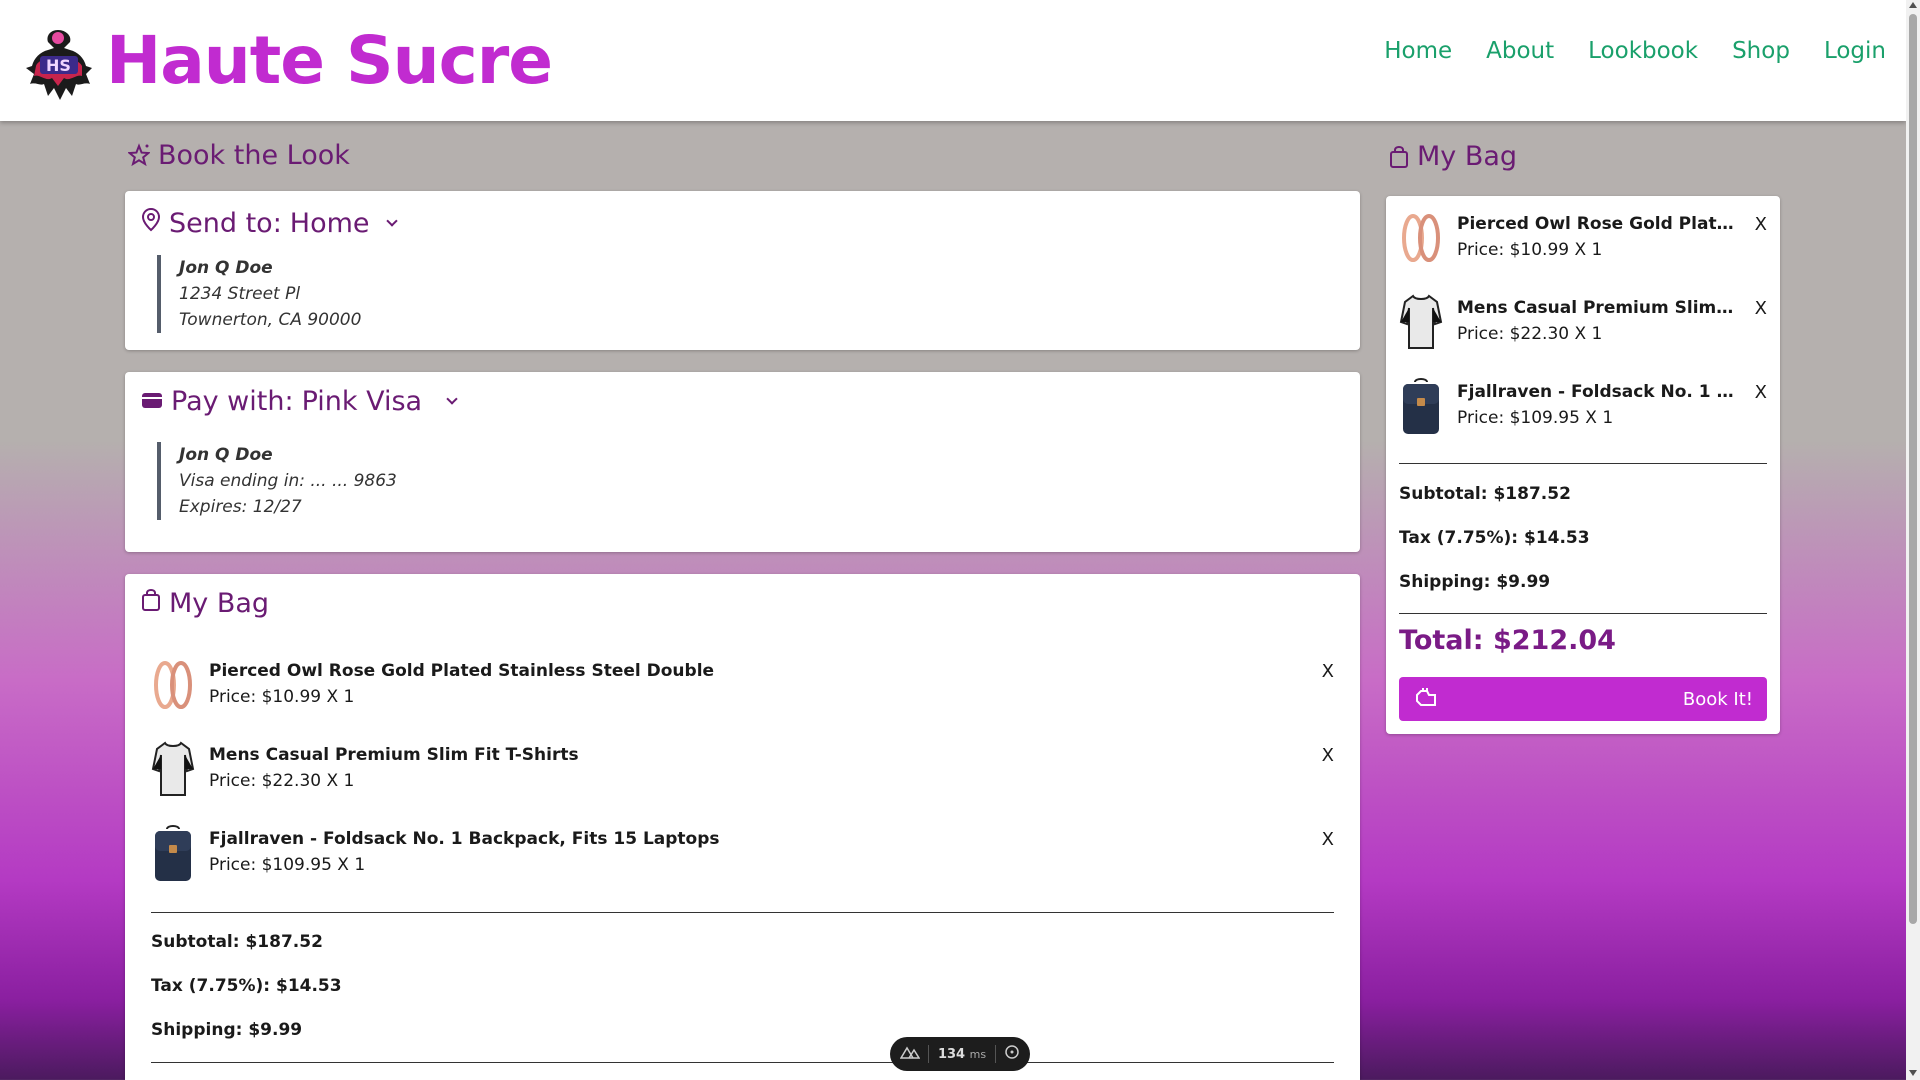 This screenshot has height=1080, width=1920. I want to click on crosshair-icon, so click(1012, 1054).